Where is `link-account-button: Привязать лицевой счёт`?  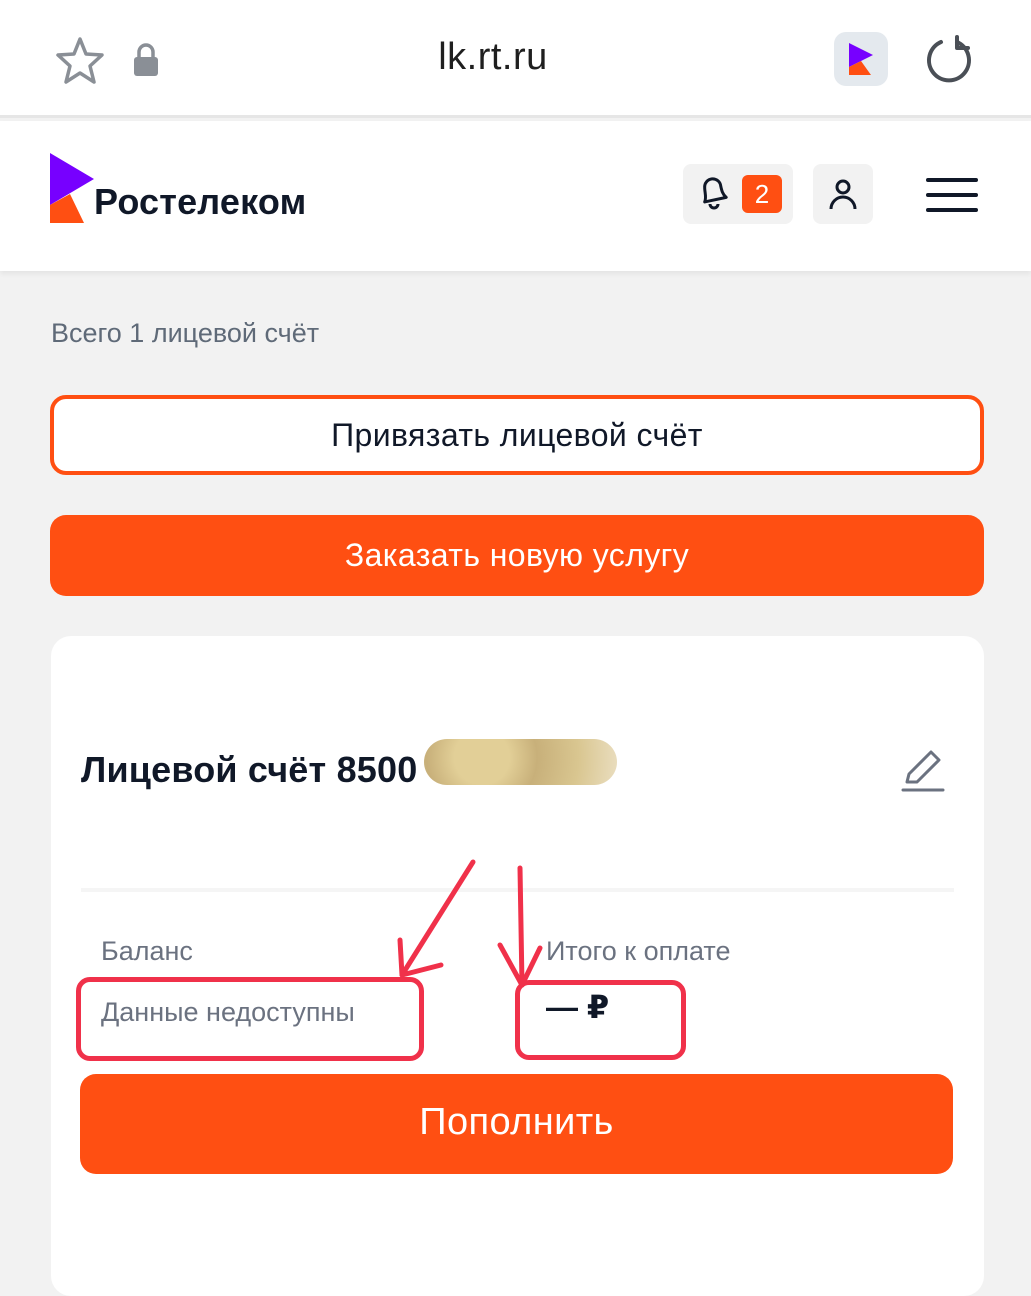 link-account-button: Привязать лицевой счёт is located at coordinates (517, 435).